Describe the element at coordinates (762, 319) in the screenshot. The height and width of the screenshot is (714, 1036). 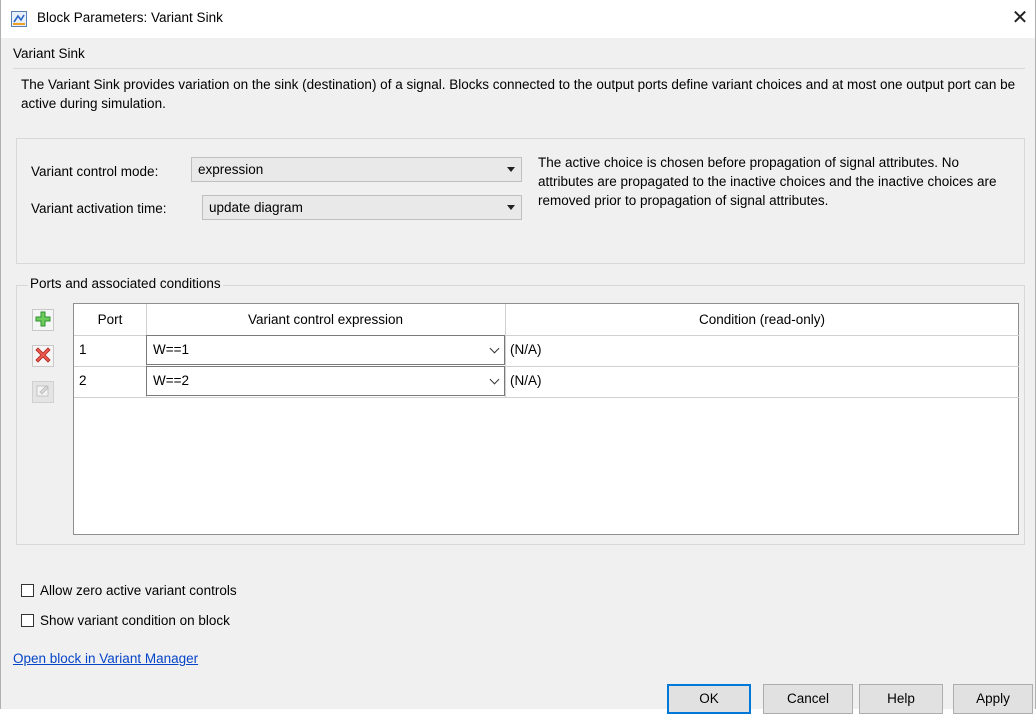
I see `column-header-condition: Condition (read-only)` at that location.